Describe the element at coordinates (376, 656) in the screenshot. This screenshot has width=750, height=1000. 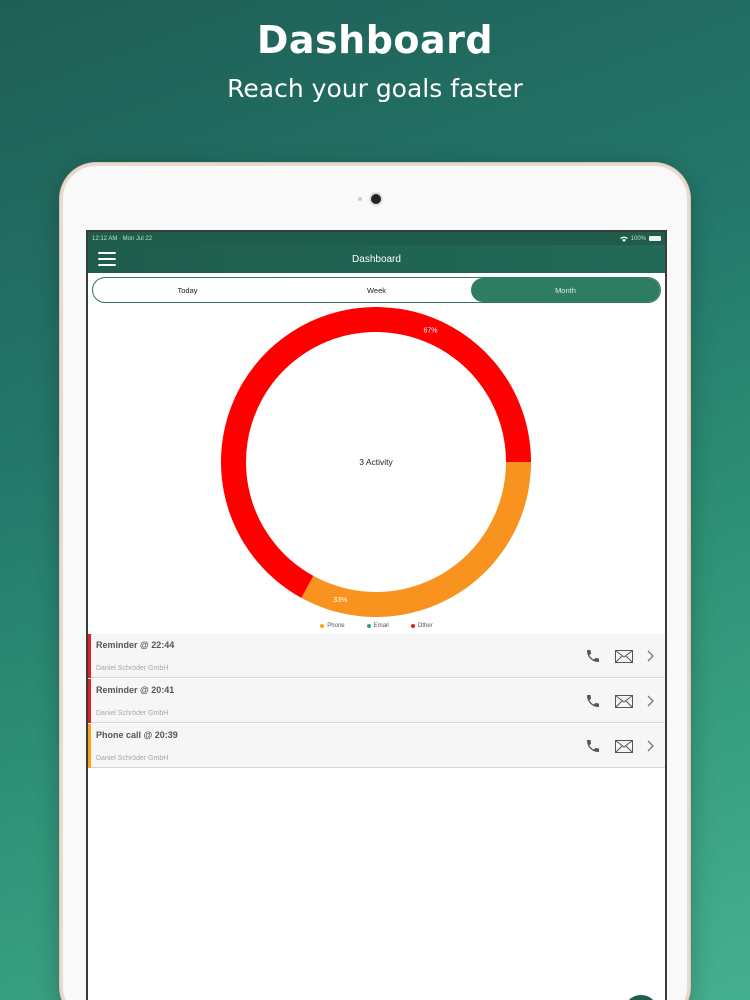
I see `activity-row: Reminder @ 22:44 Daniel Schröder GmbH` at that location.